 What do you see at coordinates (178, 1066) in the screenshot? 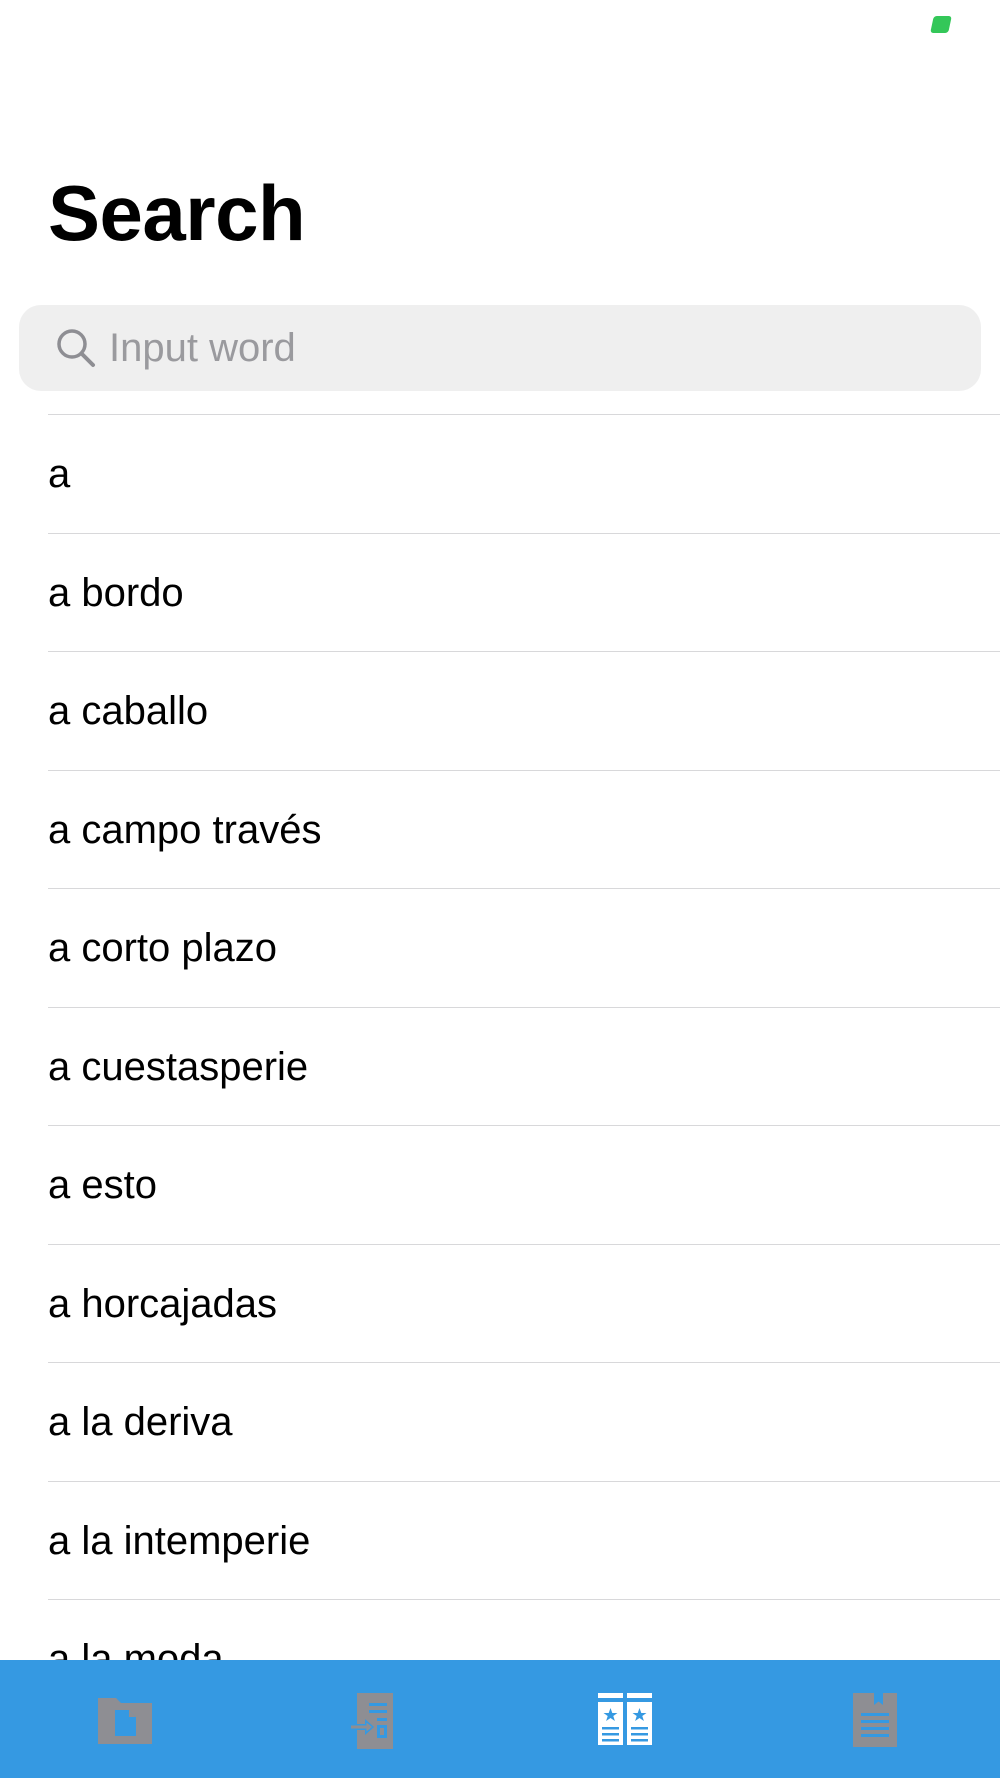
I see `list-item-label: a cuestasperie` at bounding box center [178, 1066].